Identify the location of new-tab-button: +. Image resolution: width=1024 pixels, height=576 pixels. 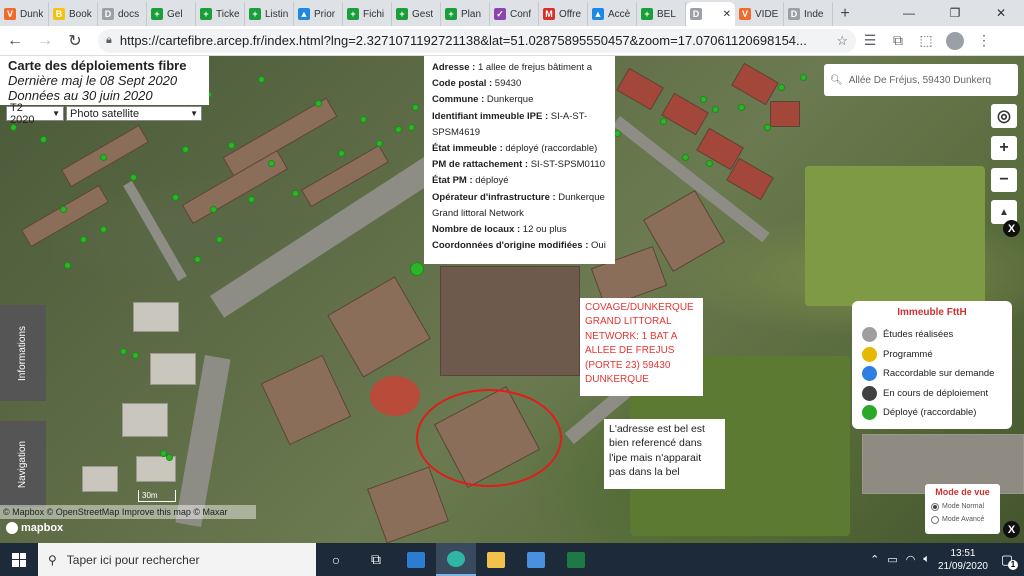
(845, 14).